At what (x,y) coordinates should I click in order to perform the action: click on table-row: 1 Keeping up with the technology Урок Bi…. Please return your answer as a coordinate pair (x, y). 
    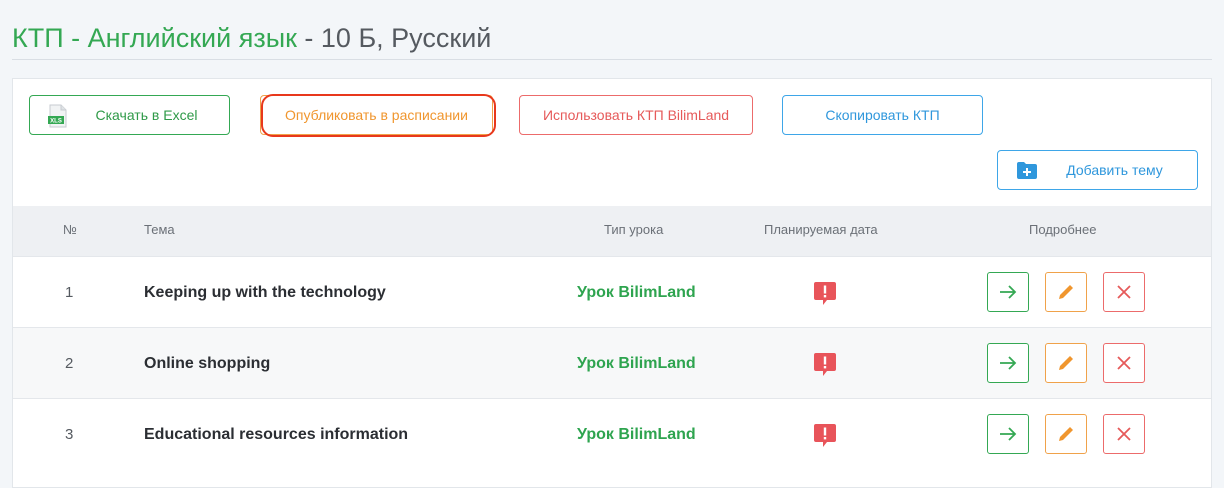
    Looking at the image, I should click on (612, 291).